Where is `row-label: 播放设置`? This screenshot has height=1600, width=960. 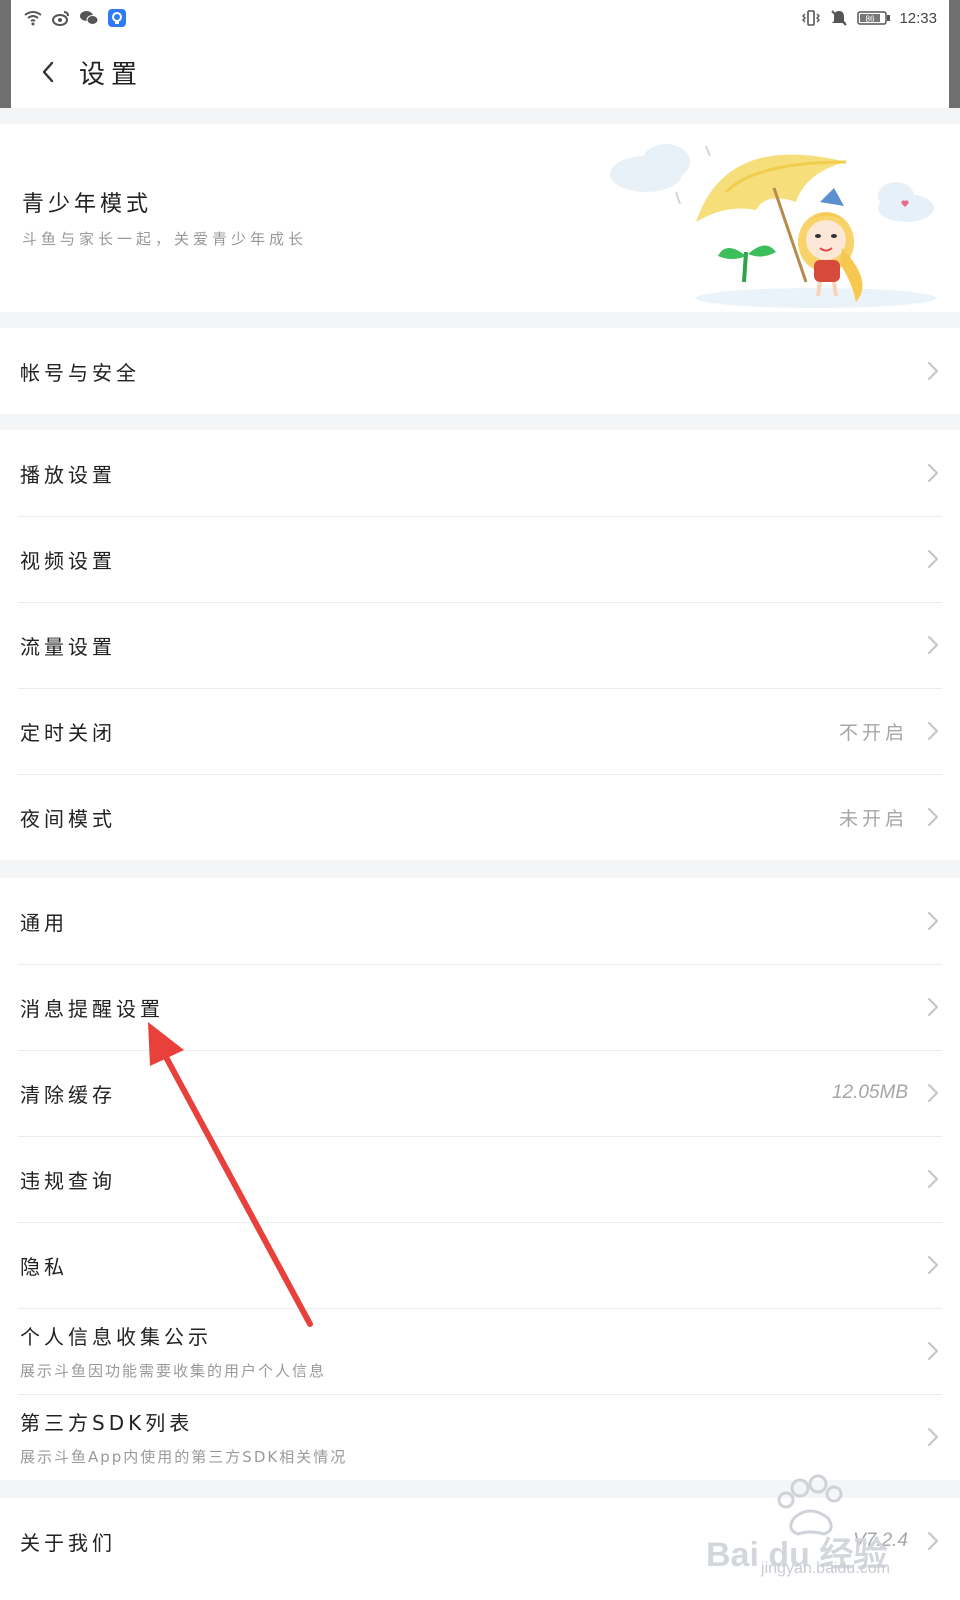
row-label: 播放设置 is located at coordinates (68, 474).